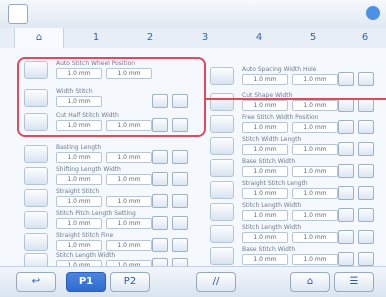 This screenshot has width=386, height=297. Describe the element at coordinates (18, 14) in the screenshot. I see `settings-icon` at that location.